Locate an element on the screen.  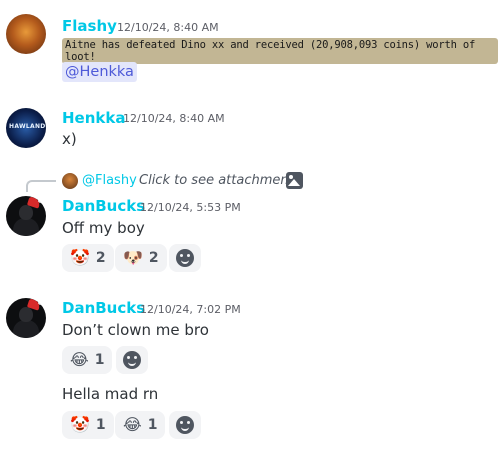
reply-mention: @Flashy is located at coordinates (109, 180).